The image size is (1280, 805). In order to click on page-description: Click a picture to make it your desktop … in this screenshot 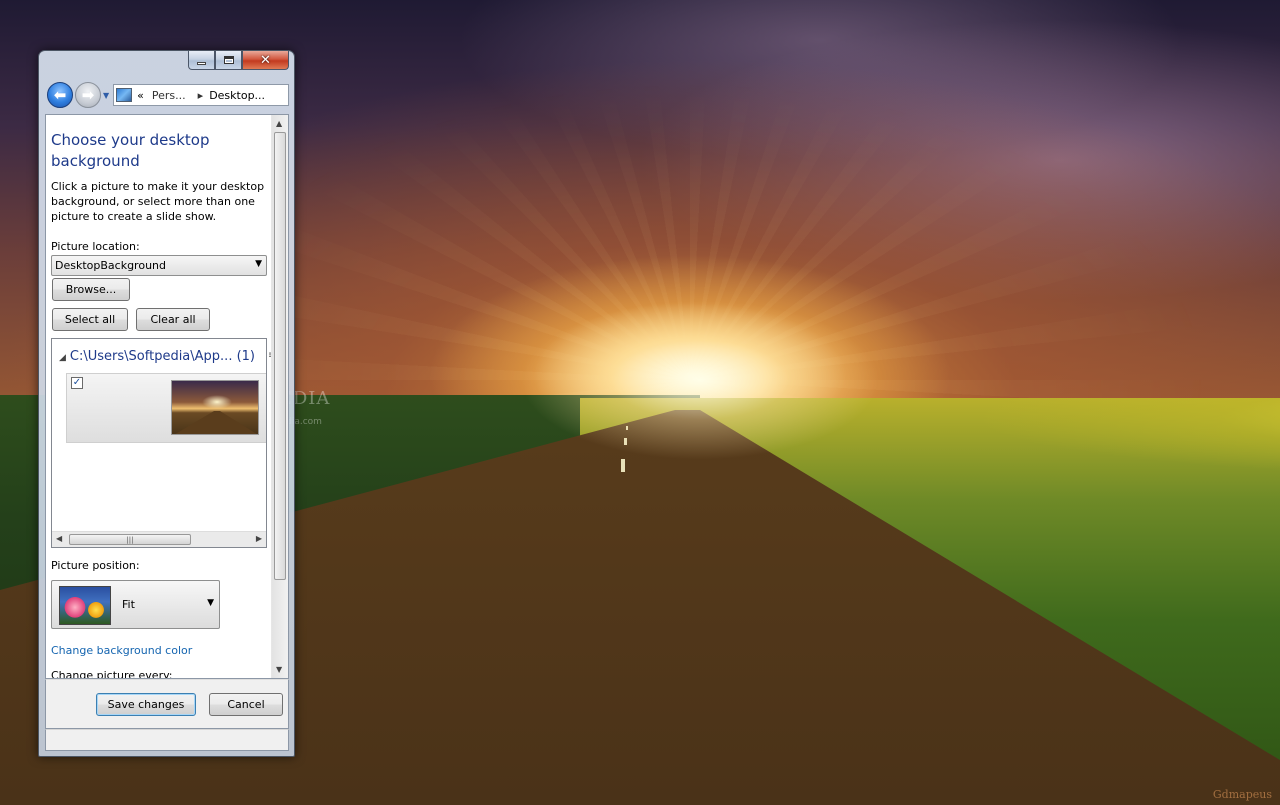, I will do `click(158, 201)`.